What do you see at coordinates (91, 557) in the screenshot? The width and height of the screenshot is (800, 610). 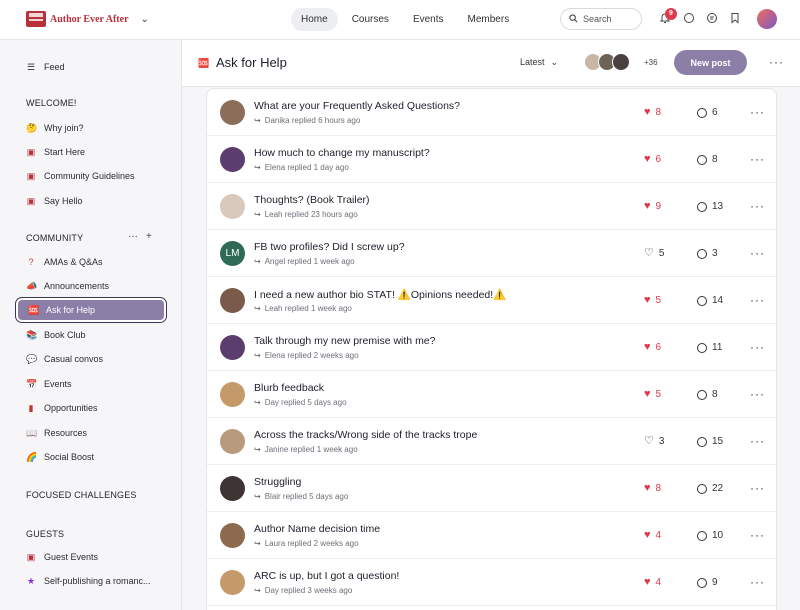 I see `sidebar-item-guest-events: ▣ Guest Events` at bounding box center [91, 557].